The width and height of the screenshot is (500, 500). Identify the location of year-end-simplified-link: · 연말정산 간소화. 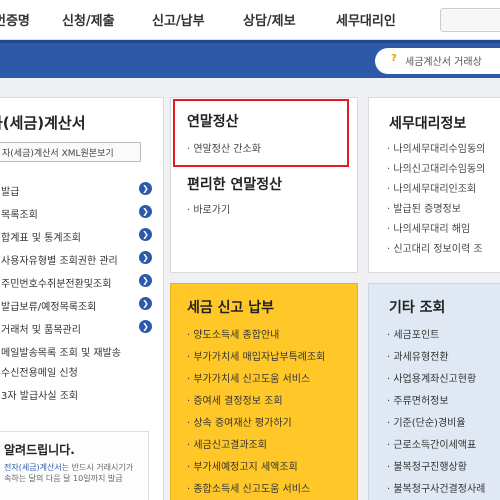
(224, 147).